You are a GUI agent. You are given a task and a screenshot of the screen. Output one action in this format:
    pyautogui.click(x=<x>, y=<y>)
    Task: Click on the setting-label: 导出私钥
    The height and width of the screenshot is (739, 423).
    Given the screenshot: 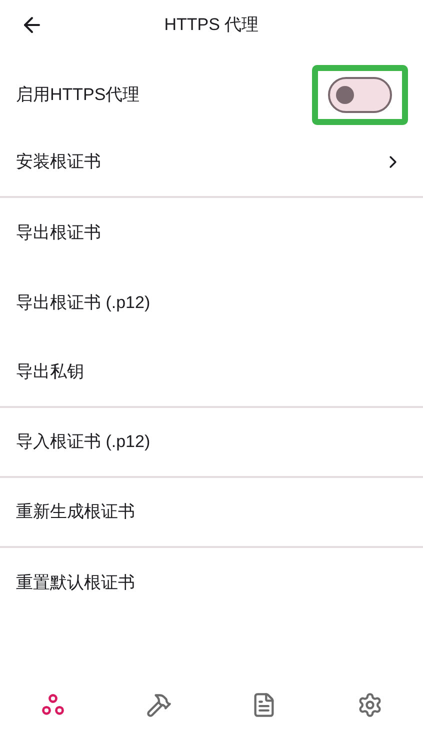 What is the action you would take?
    pyautogui.click(x=211, y=372)
    